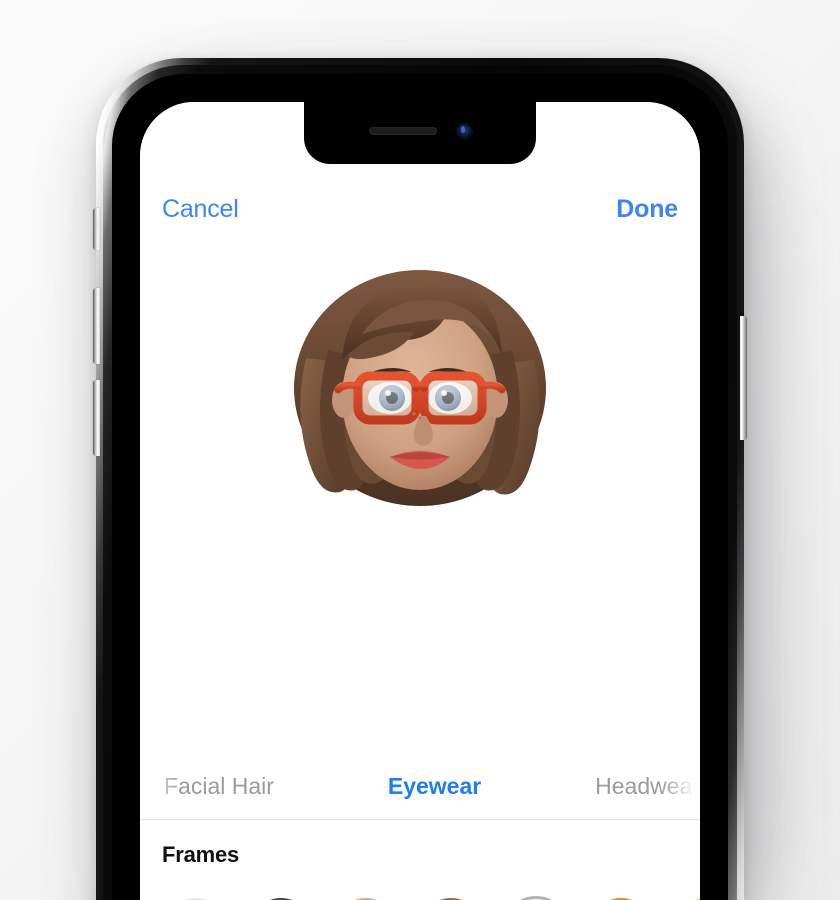 The image size is (840, 900). What do you see at coordinates (464, 131) in the screenshot?
I see `front-camera-icon` at bounding box center [464, 131].